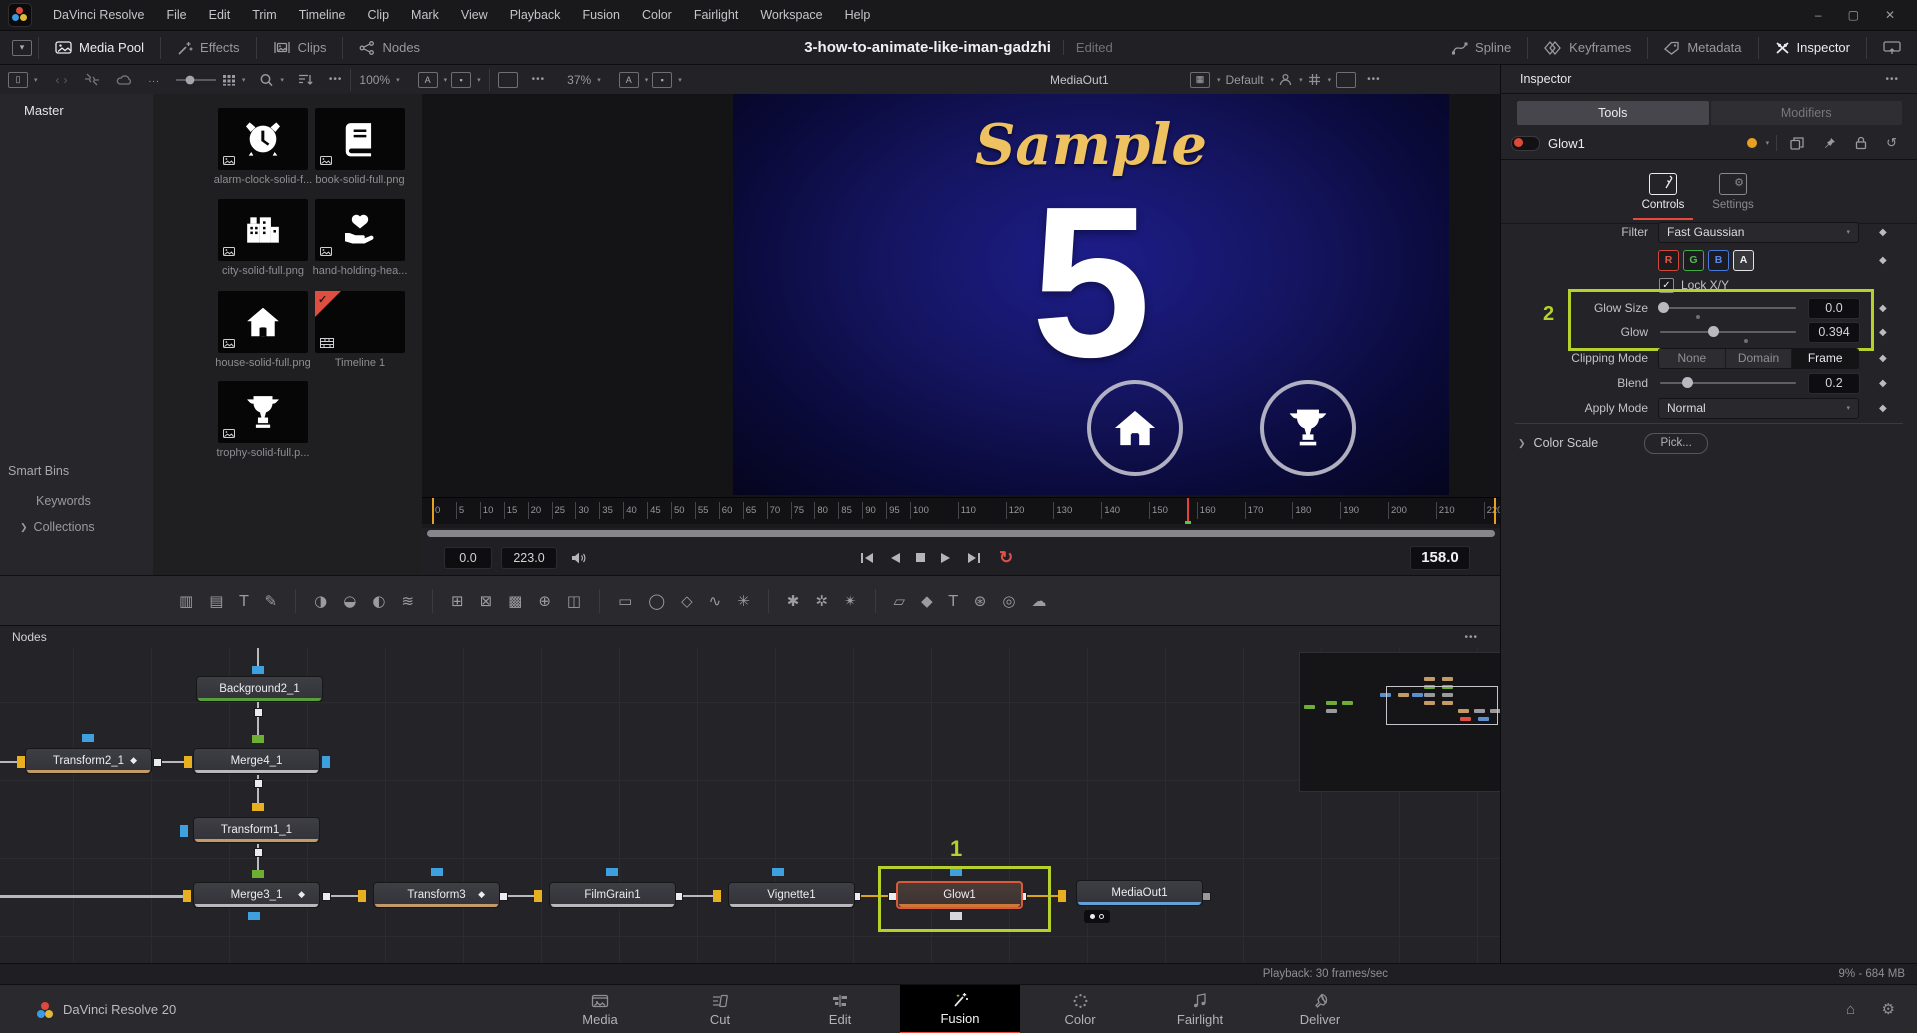  What do you see at coordinates (1892, 47) in the screenshot?
I see `panel-layout-icon` at bounding box center [1892, 47].